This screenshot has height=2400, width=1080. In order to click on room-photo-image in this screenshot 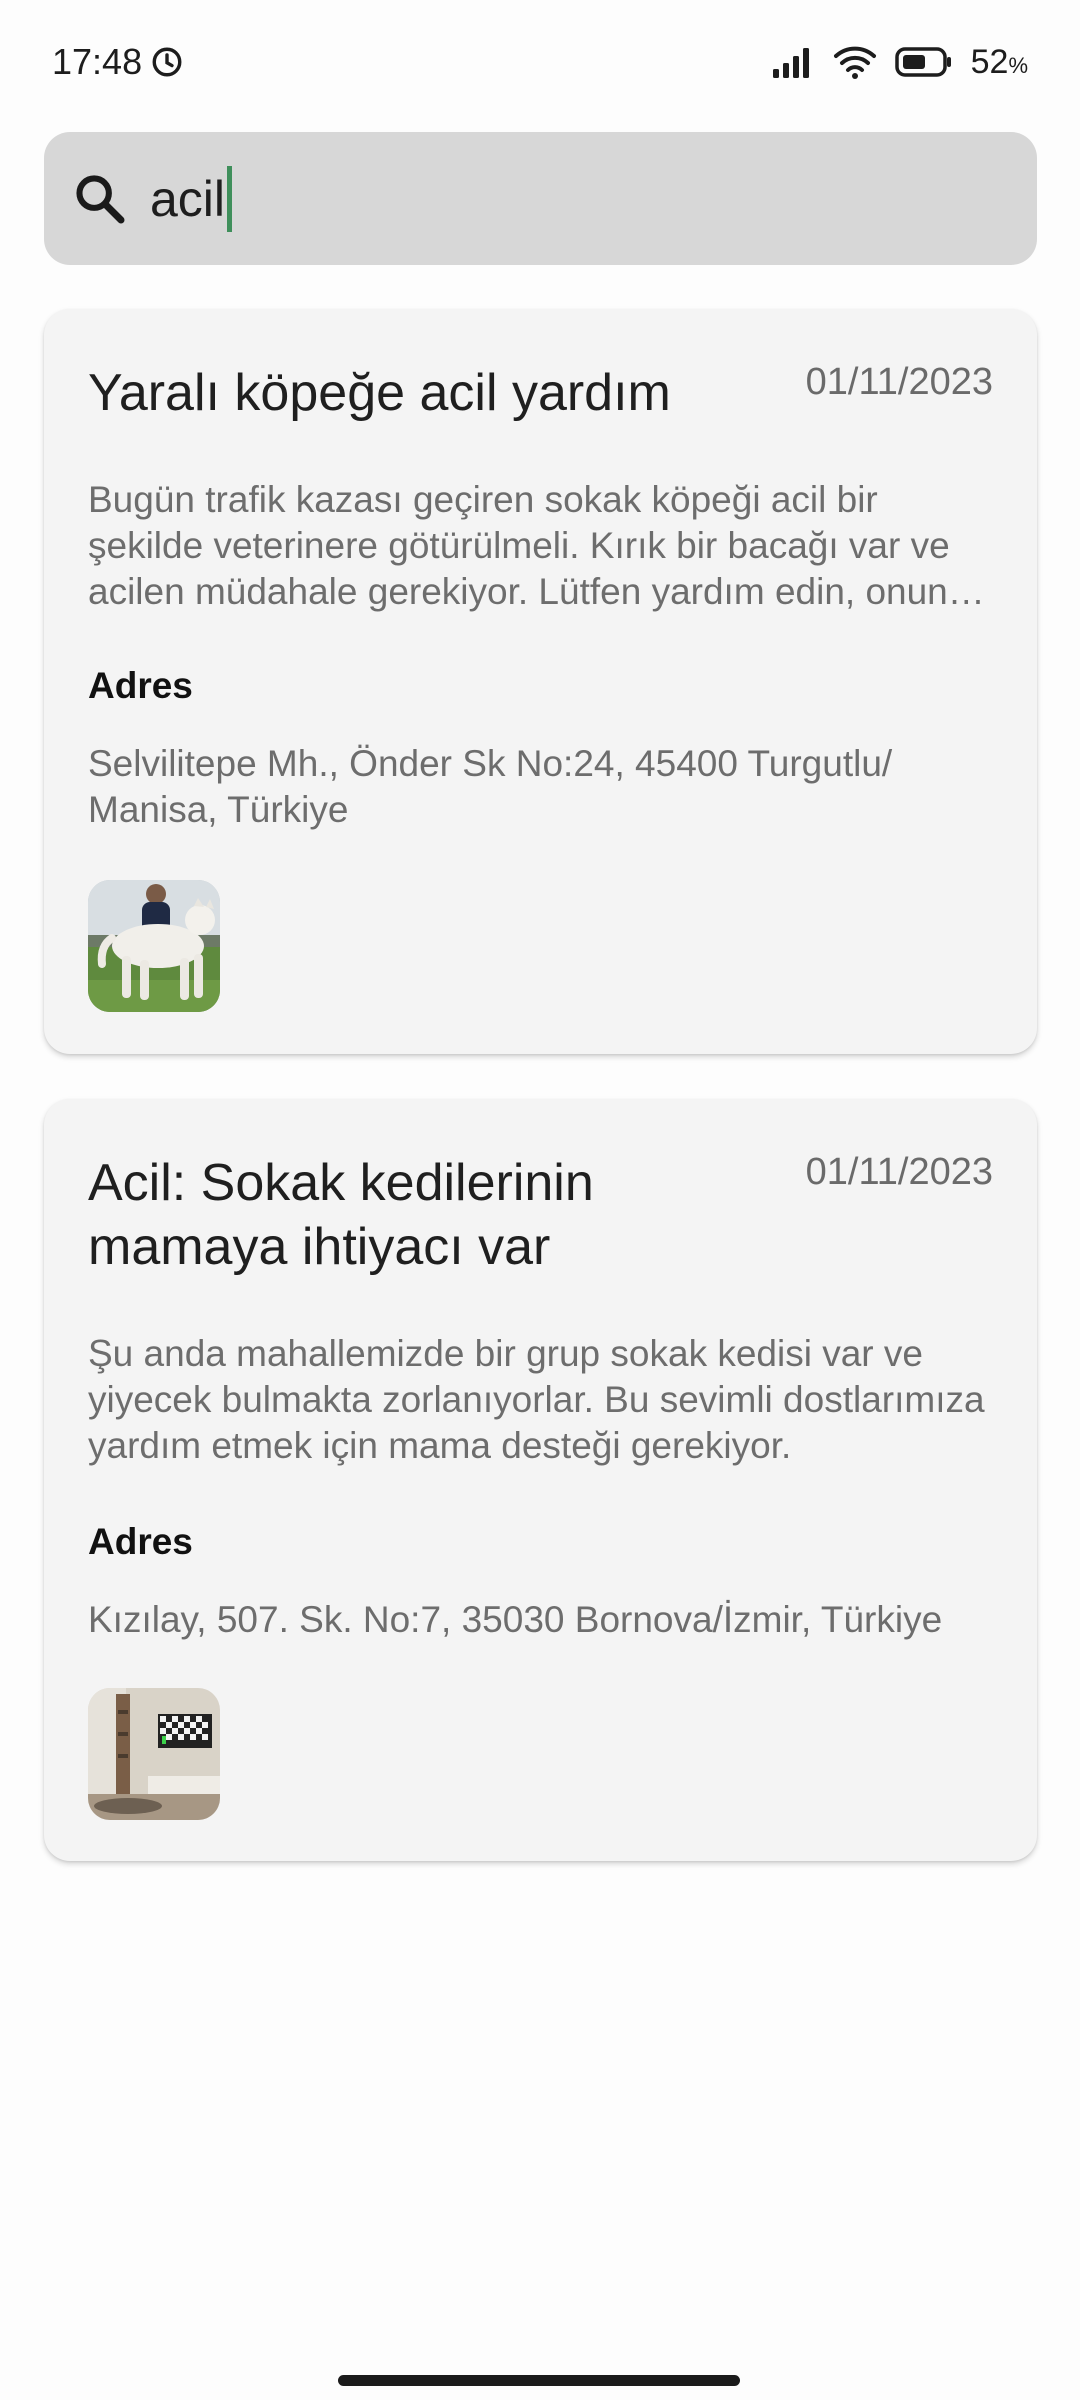, I will do `click(154, 1754)`.